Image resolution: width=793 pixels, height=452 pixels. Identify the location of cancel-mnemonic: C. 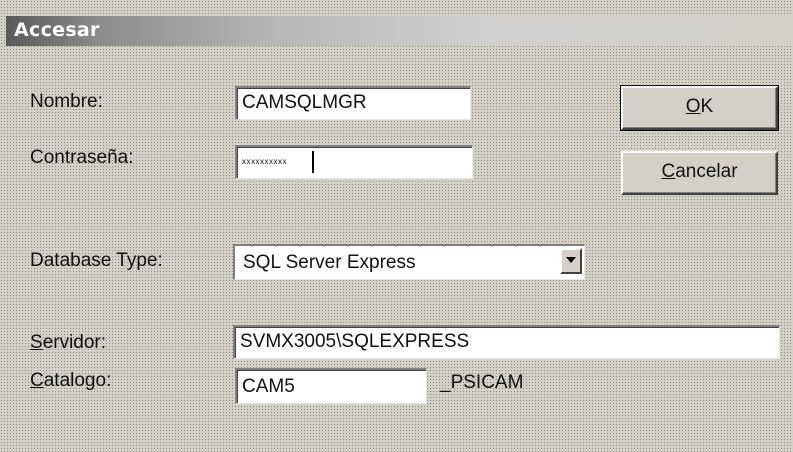
(668, 171).